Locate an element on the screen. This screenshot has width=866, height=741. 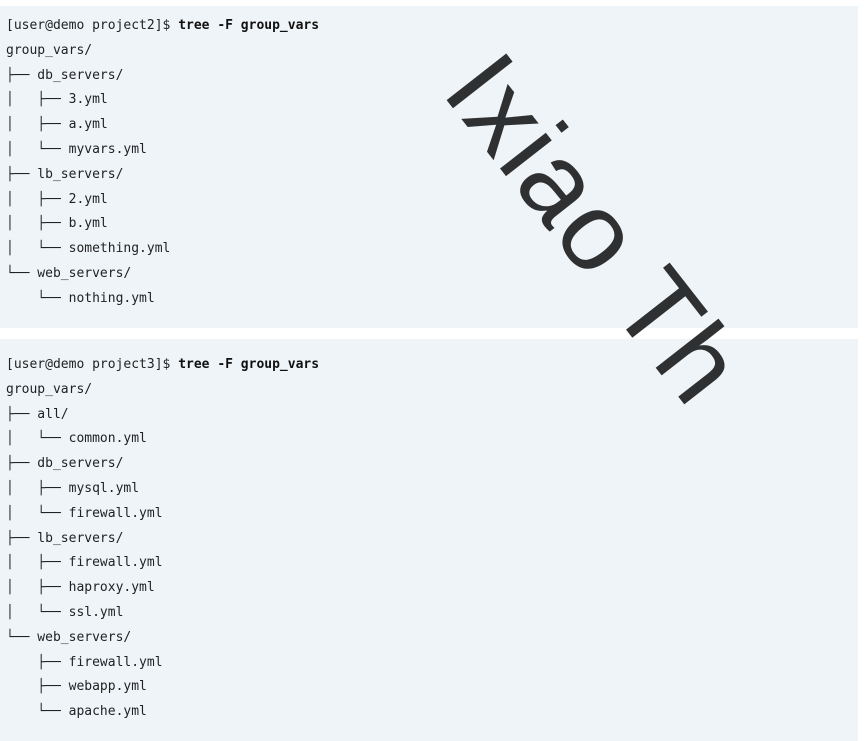
tree-line: └── nothing.yml is located at coordinates (80, 298).